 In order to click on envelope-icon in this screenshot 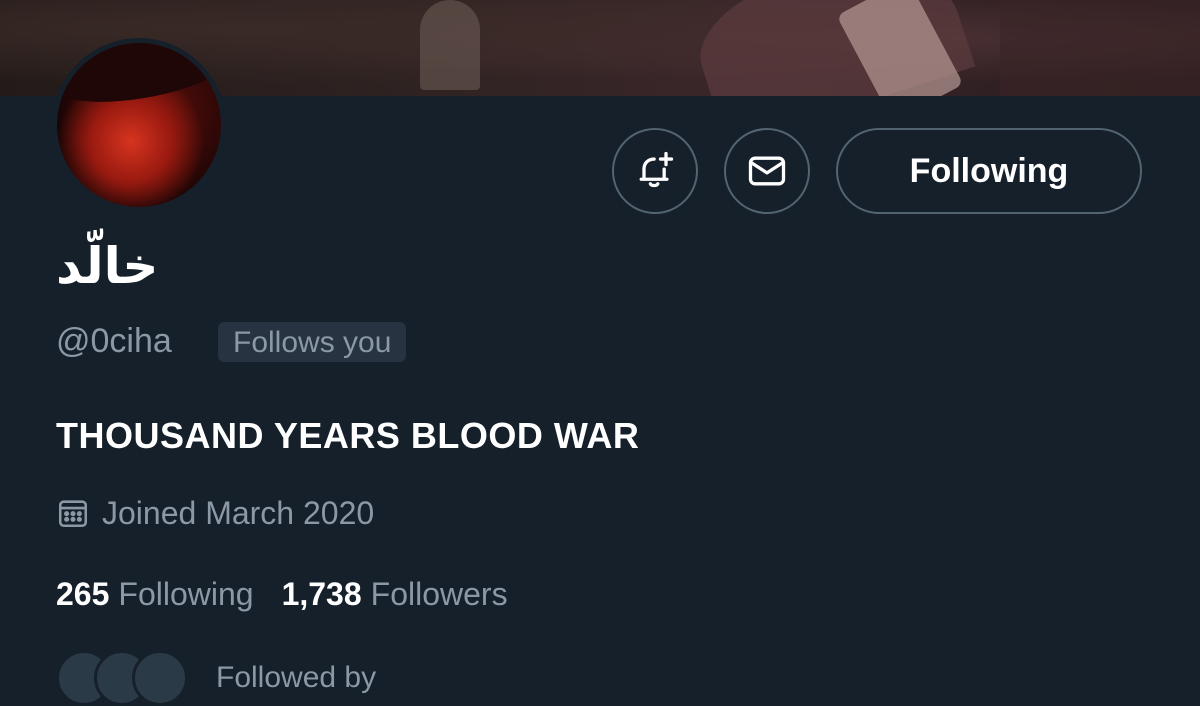, I will do `click(767, 171)`.